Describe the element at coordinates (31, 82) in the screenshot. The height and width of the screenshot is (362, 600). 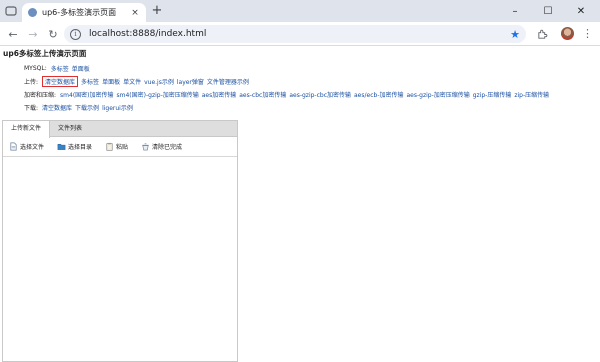
I see `upload-label: 上传:` at that location.